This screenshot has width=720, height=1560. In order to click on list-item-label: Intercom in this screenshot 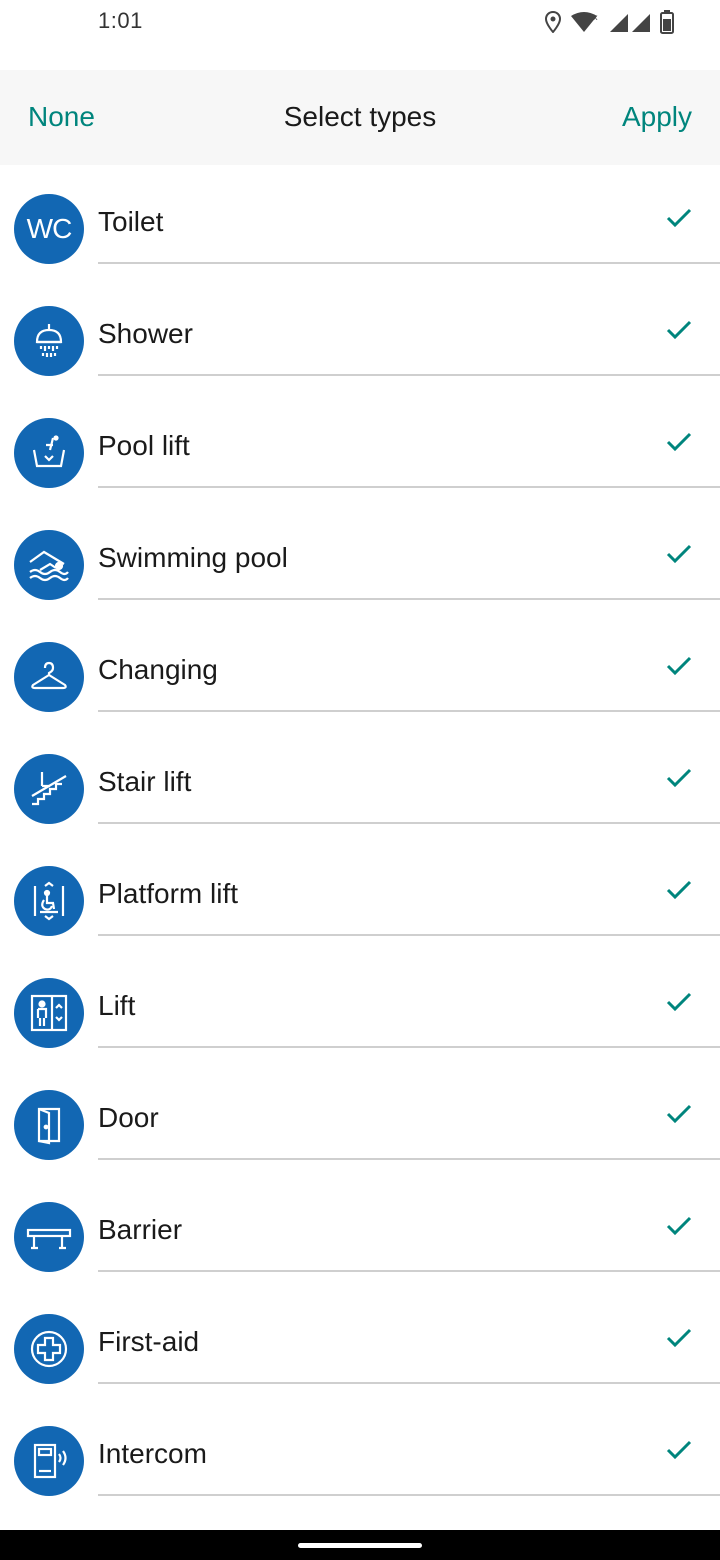, I will do `click(152, 1453)`.